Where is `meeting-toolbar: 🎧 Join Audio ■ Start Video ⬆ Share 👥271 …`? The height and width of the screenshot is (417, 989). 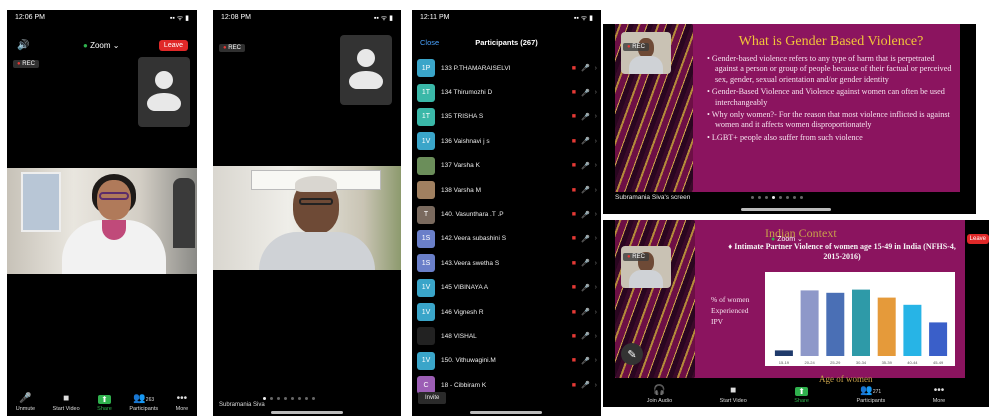 meeting-toolbar: 🎧 Join Audio ■ Start Video ⬆ Share 👥271 … is located at coordinates (796, 392).